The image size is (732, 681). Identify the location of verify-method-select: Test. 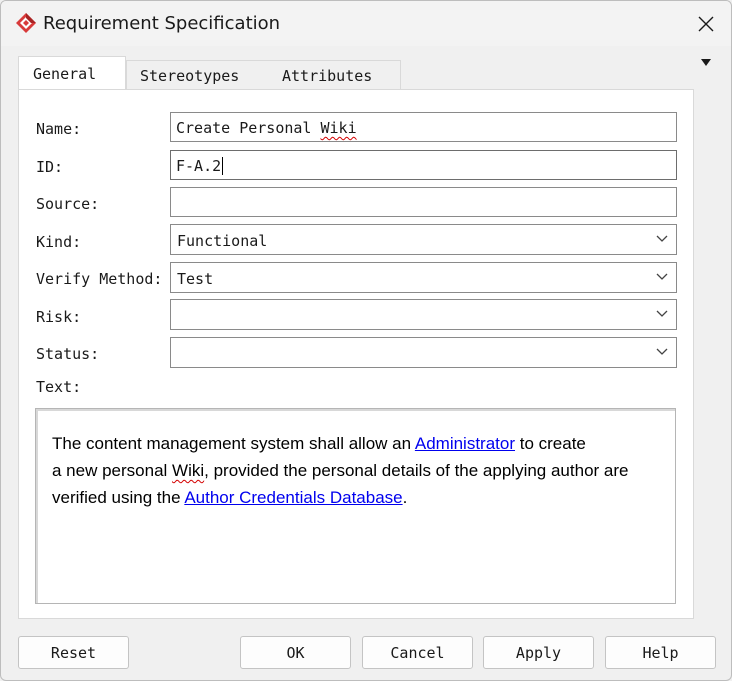
(423, 277).